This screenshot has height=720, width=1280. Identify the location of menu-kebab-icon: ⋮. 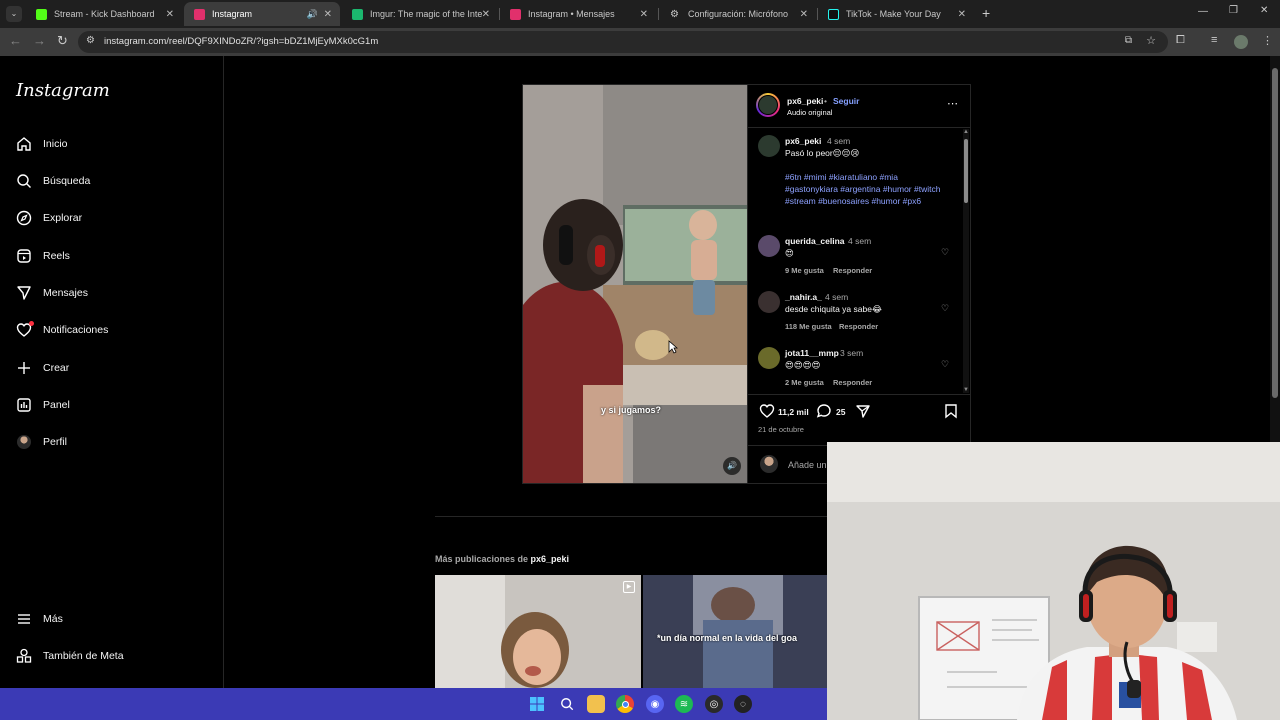
(1267, 40).